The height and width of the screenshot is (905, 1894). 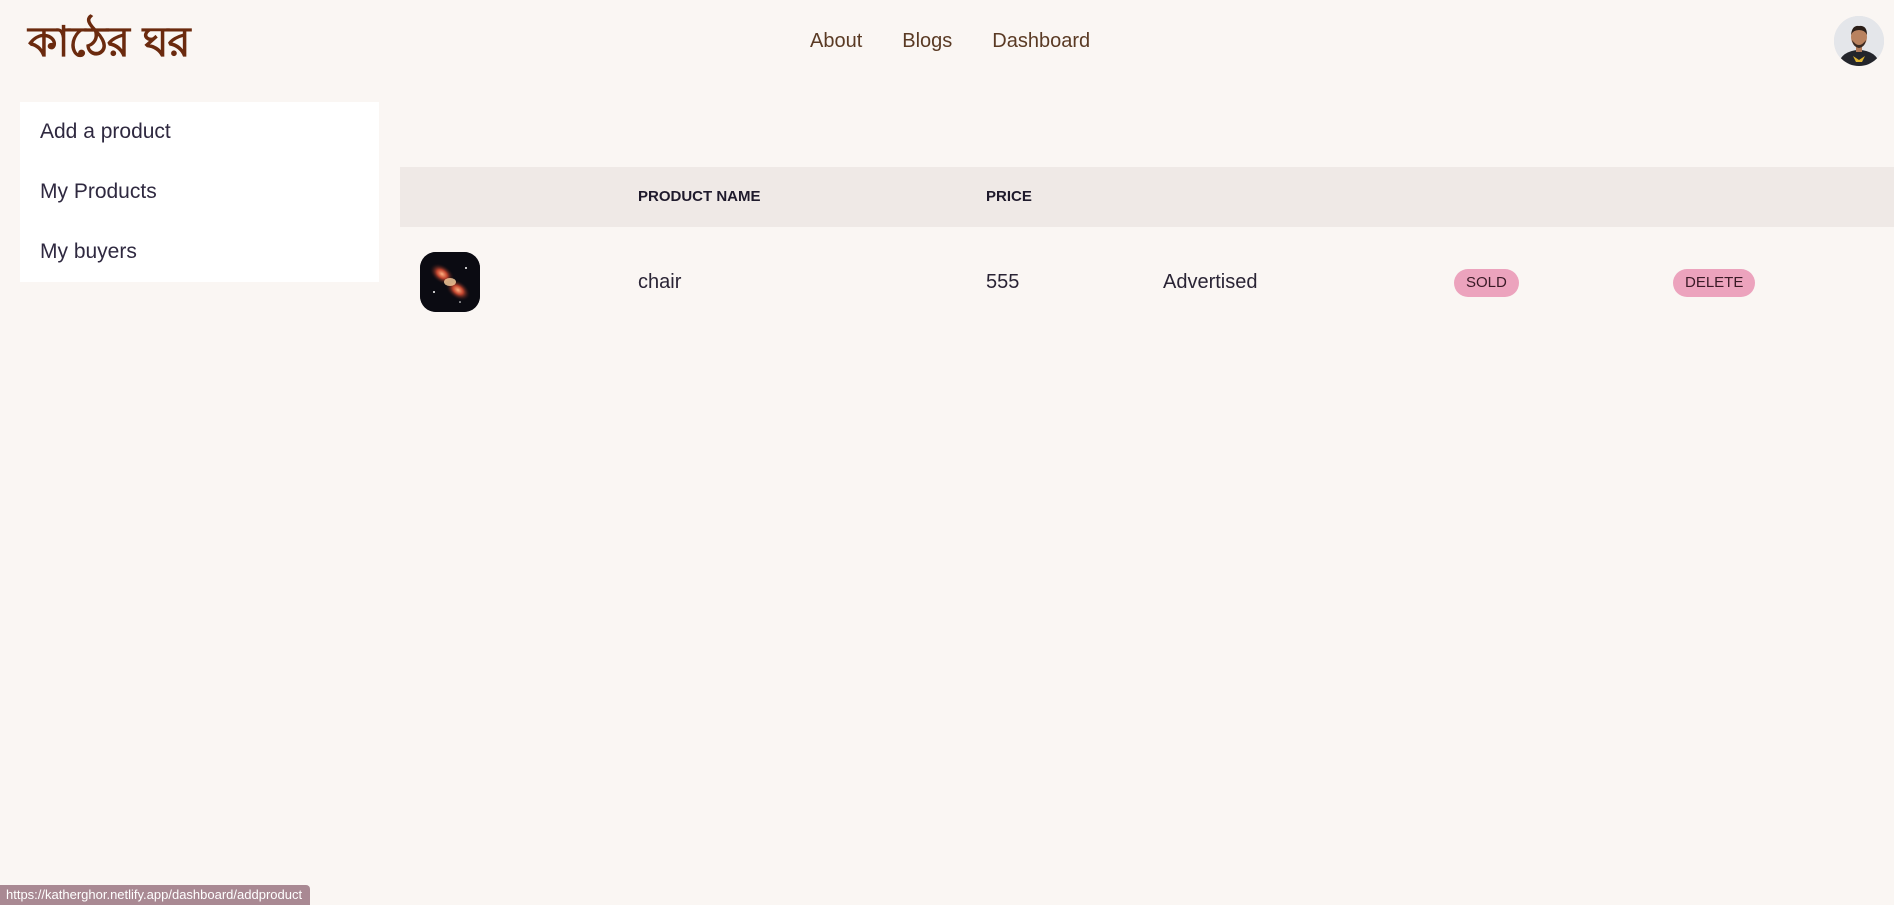 I want to click on sidebar-item-my-products: My Products, so click(x=199, y=192).